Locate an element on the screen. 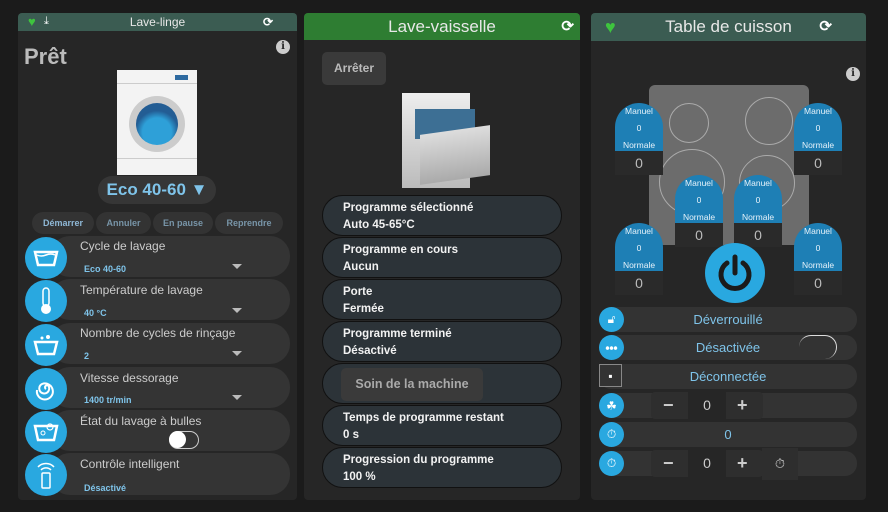 This screenshot has height=512, width=888. info-row-program-finished: Programme terminé Désactivé is located at coordinates (442, 341).